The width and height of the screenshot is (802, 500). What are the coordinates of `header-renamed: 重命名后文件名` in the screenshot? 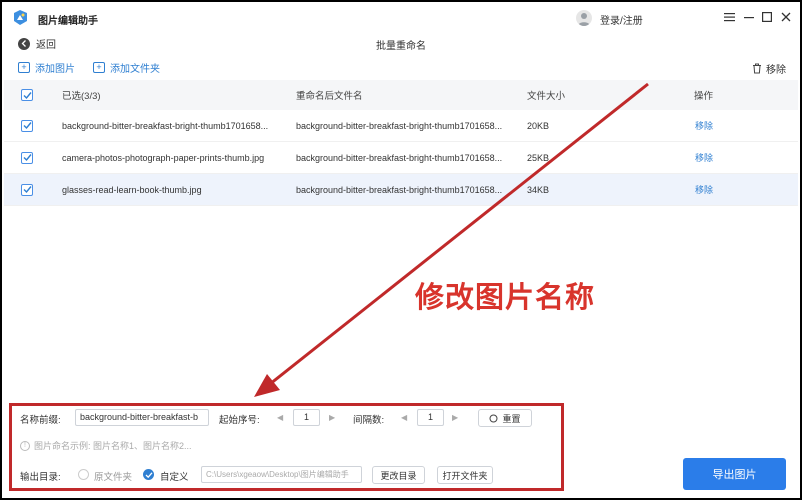 It's located at (329, 96).